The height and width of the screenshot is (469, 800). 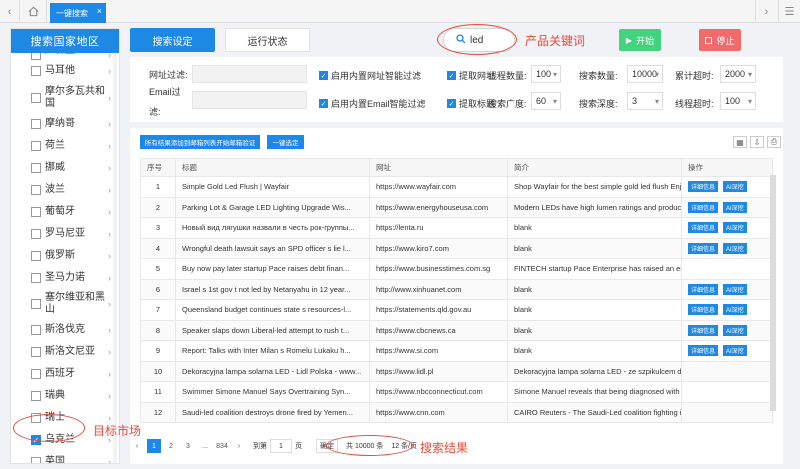 I want to click on cell-no: 7, so click(x=158, y=310).